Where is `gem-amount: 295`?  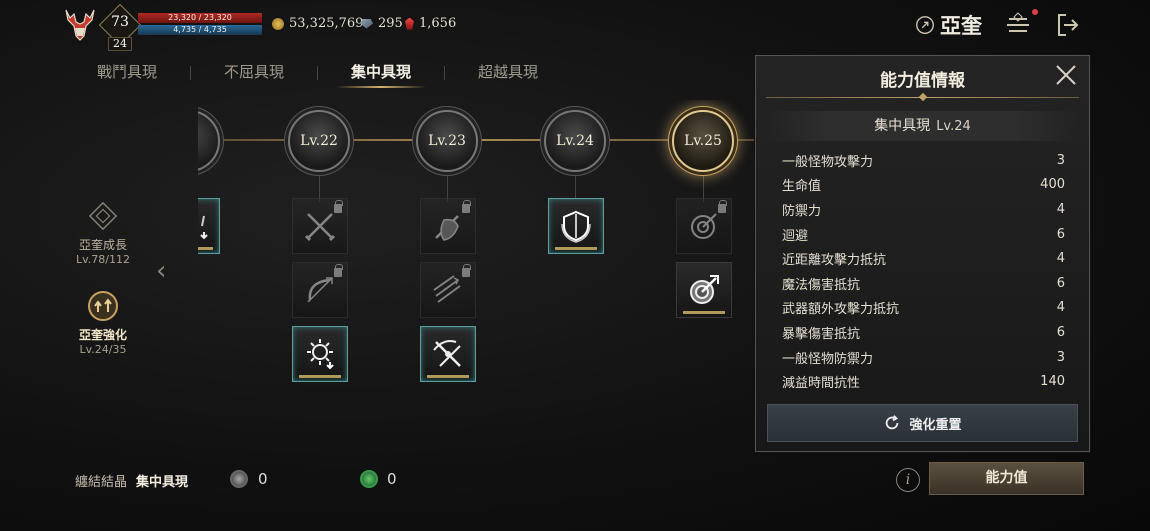
gem-amount: 295 is located at coordinates (390, 23).